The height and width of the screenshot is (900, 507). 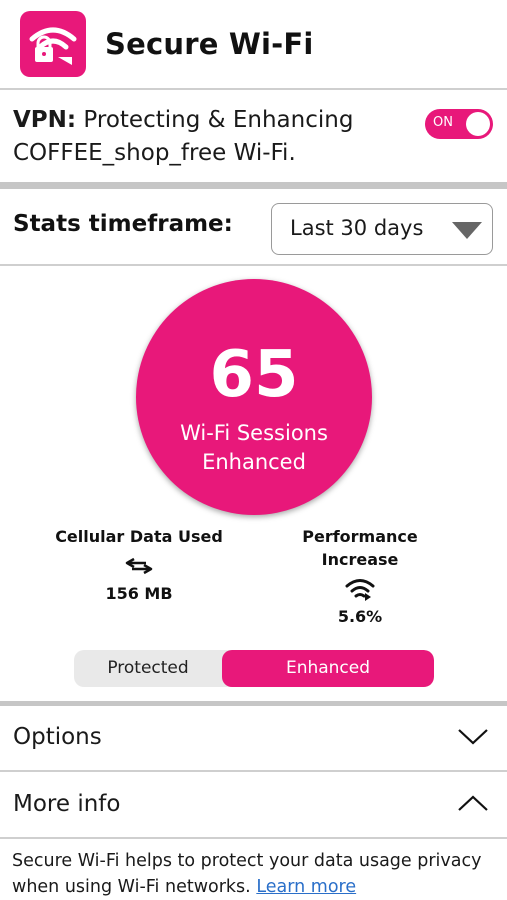 What do you see at coordinates (360, 548) in the screenshot?
I see `performance-label: Performance Increase` at bounding box center [360, 548].